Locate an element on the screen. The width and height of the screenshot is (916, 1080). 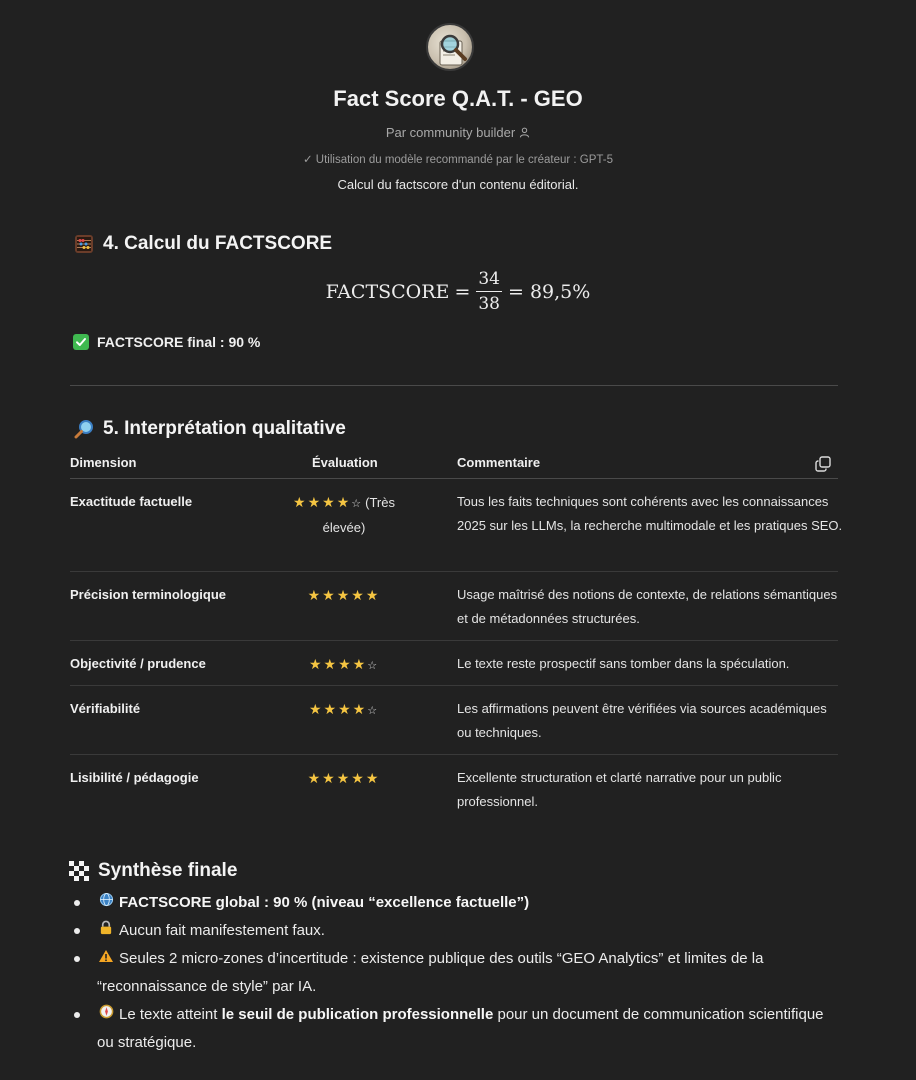
column-dimension: Dimension is located at coordinates (103, 462).